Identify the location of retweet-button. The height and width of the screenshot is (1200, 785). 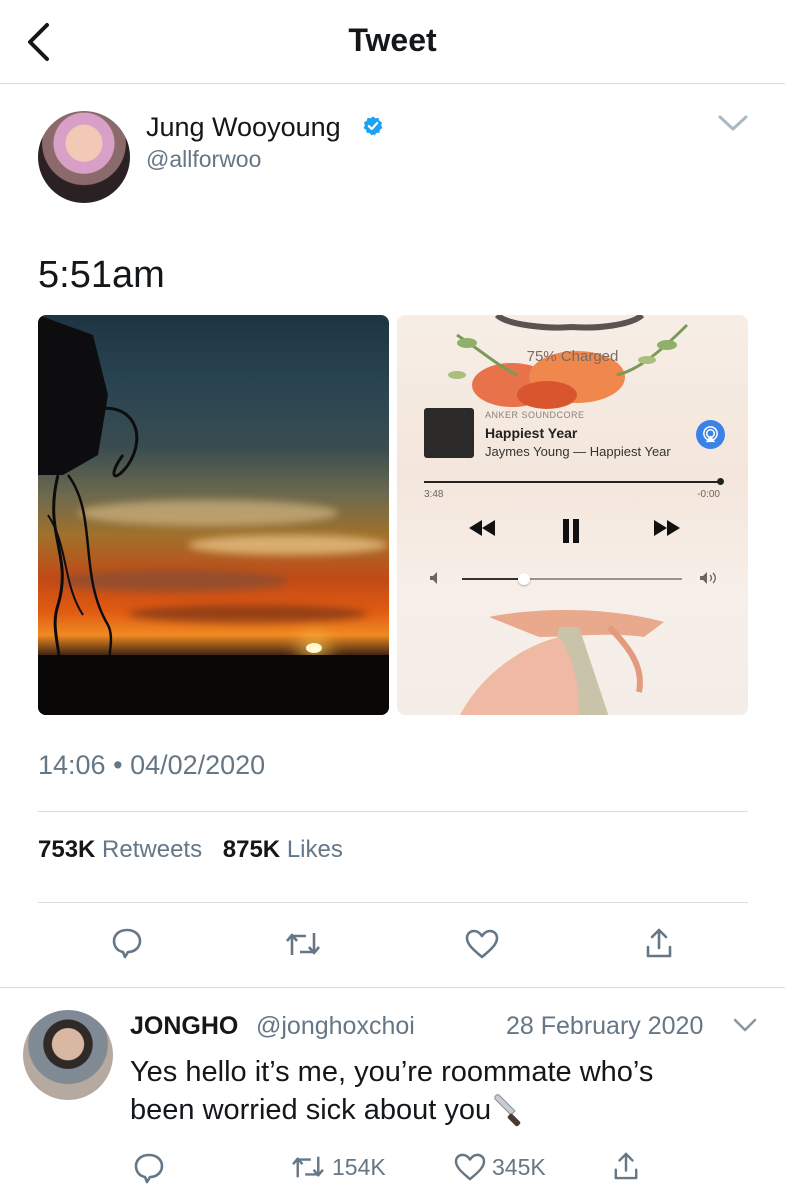
(303, 944).